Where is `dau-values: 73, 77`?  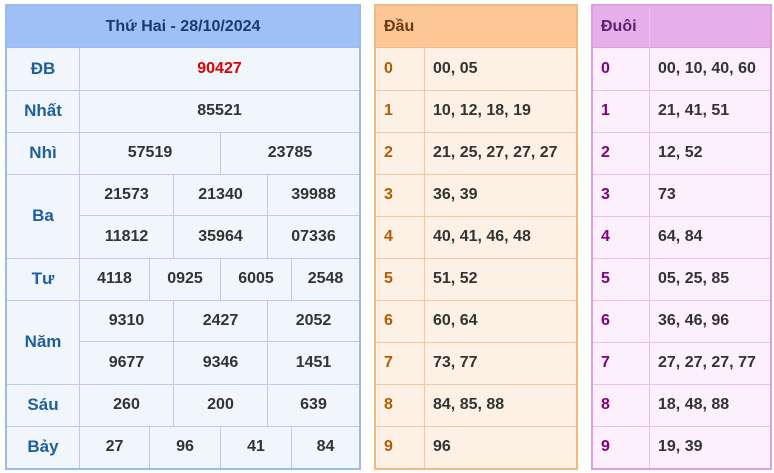 dau-values: 73, 77 is located at coordinates (500, 363).